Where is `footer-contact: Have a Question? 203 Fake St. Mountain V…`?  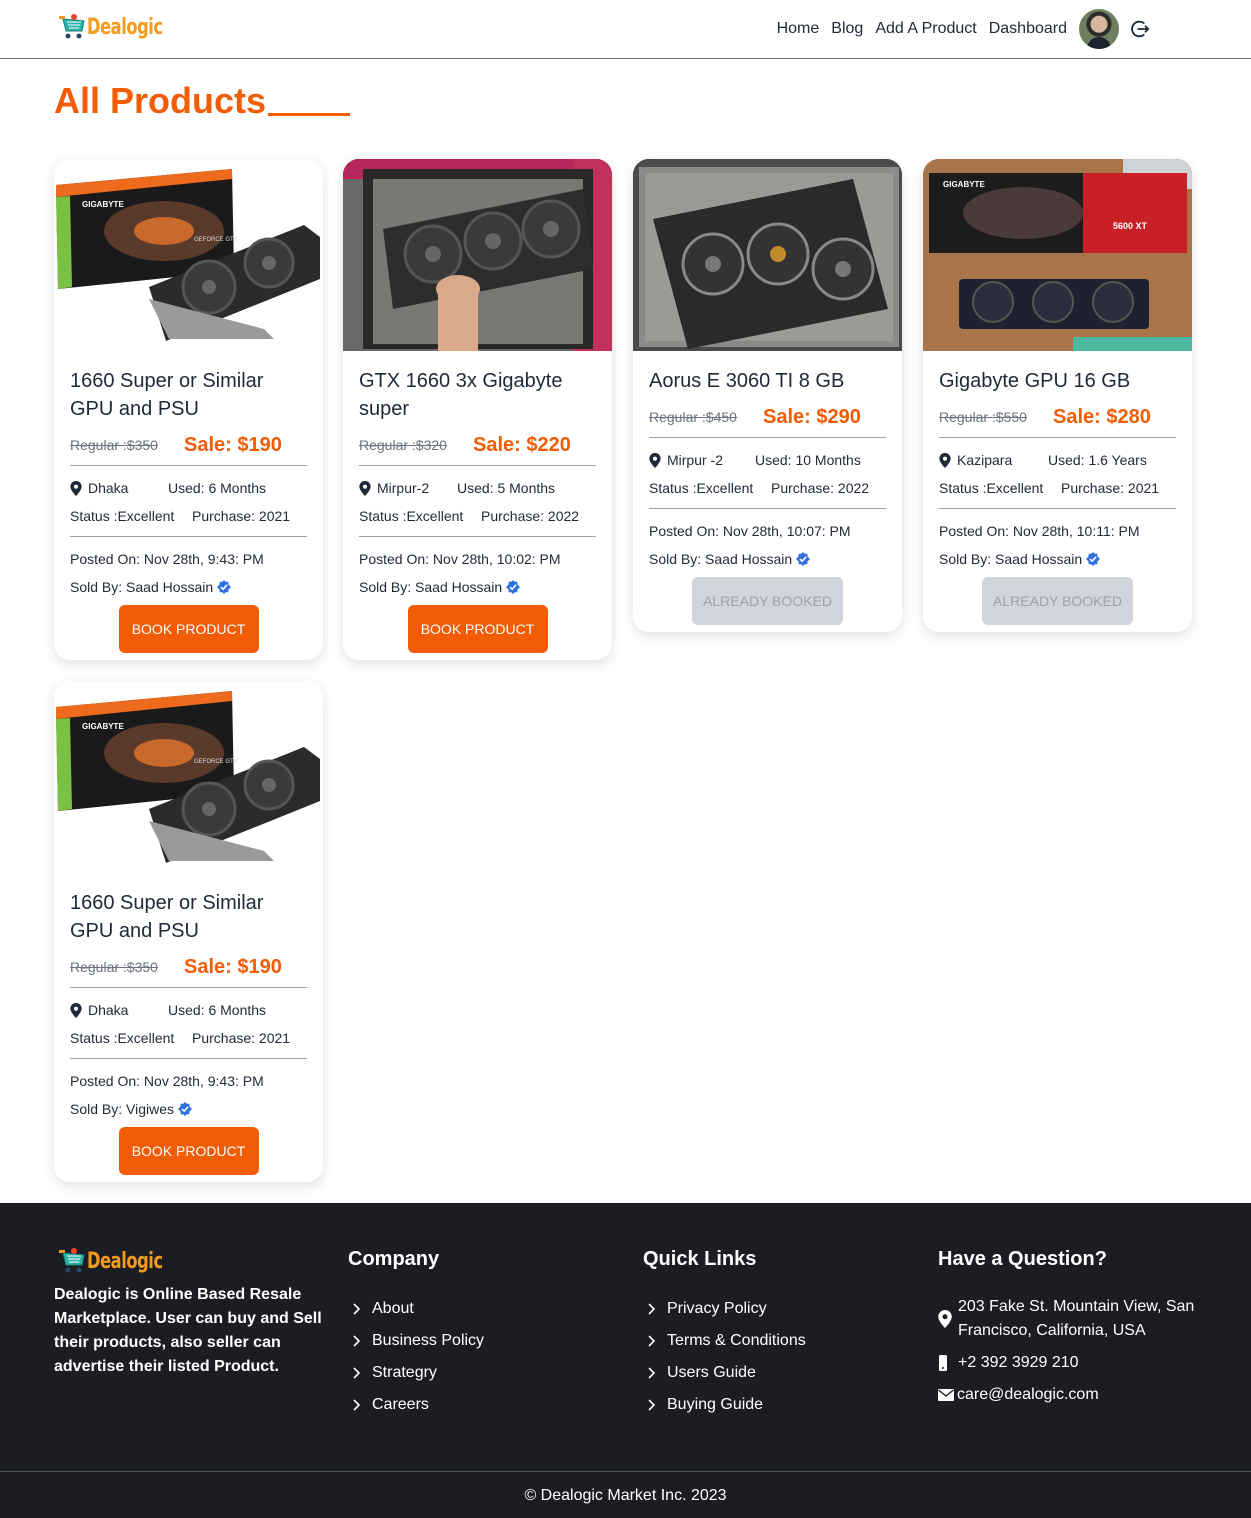 footer-contact: Have a Question? 203 Fake St. Mountain V… is located at coordinates (1073, 1330).